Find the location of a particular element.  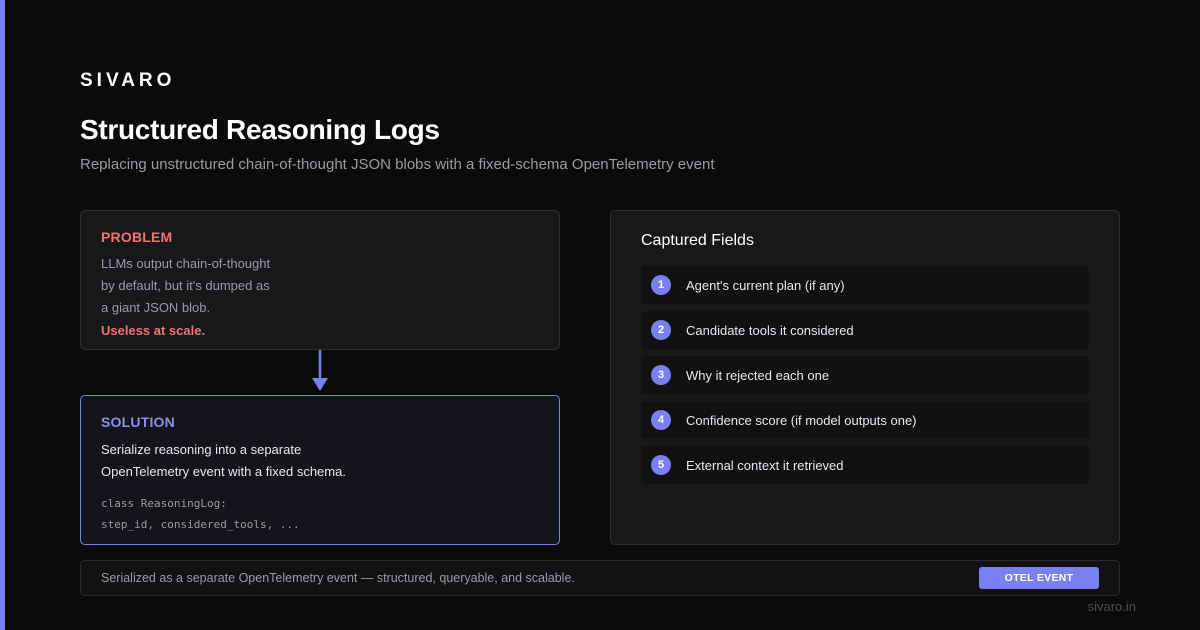

field-label: Agent's current plan (if any) is located at coordinates (765, 285).